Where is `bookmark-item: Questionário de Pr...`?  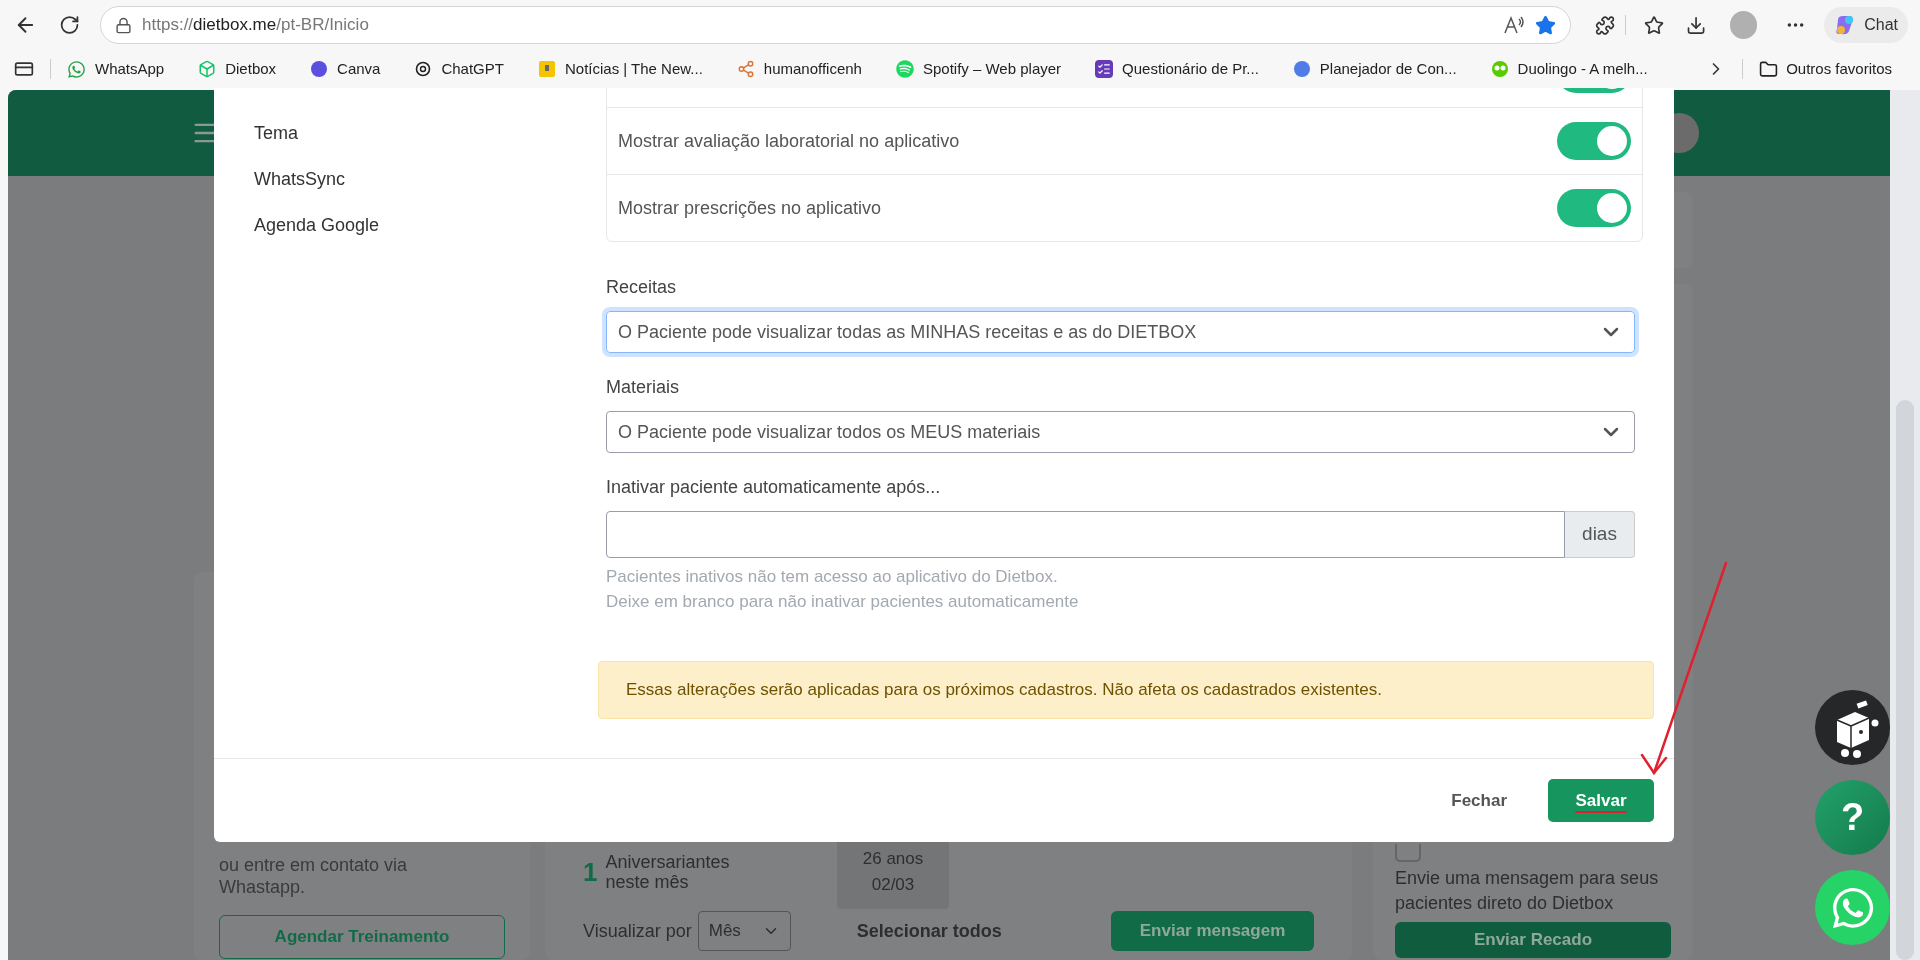
bookmark-item: Questionário de Pr... is located at coordinates (1177, 69).